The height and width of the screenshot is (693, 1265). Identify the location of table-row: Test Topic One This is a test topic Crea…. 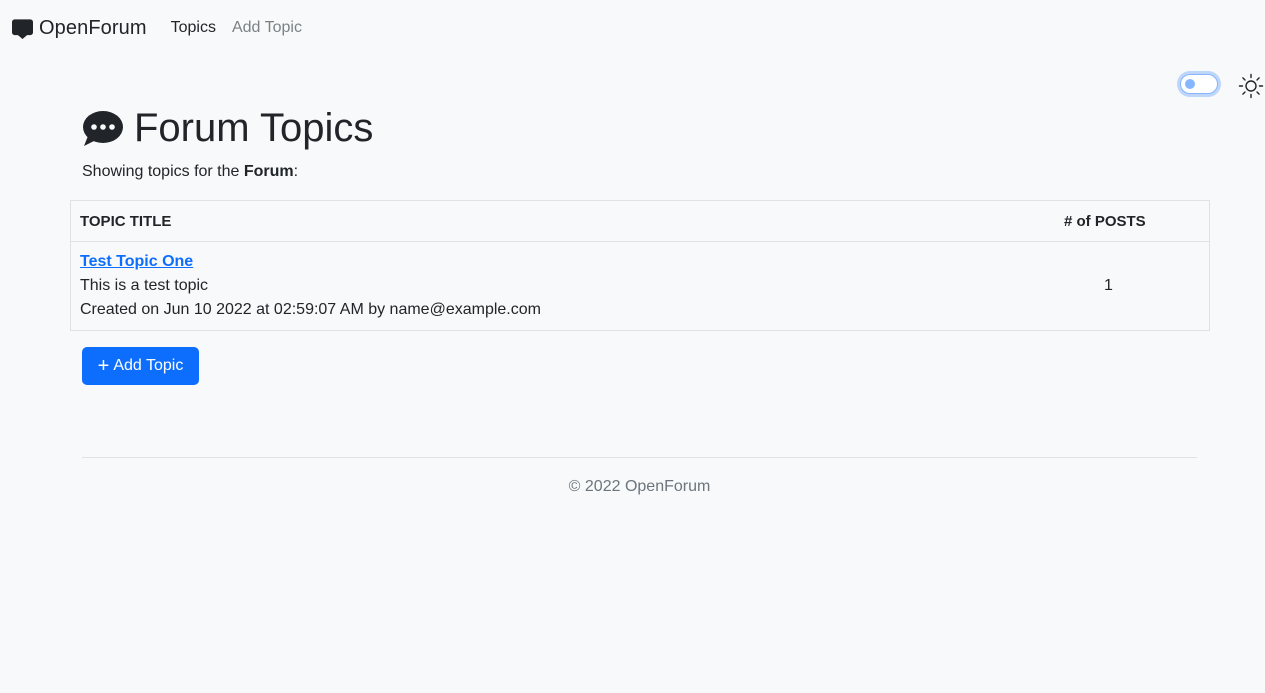
(640, 286).